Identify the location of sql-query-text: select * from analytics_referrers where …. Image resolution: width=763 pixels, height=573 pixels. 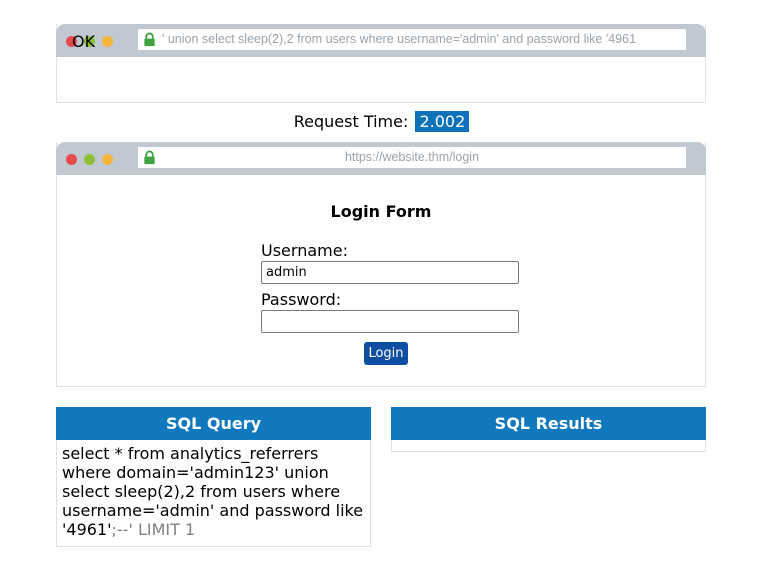
(213, 491).